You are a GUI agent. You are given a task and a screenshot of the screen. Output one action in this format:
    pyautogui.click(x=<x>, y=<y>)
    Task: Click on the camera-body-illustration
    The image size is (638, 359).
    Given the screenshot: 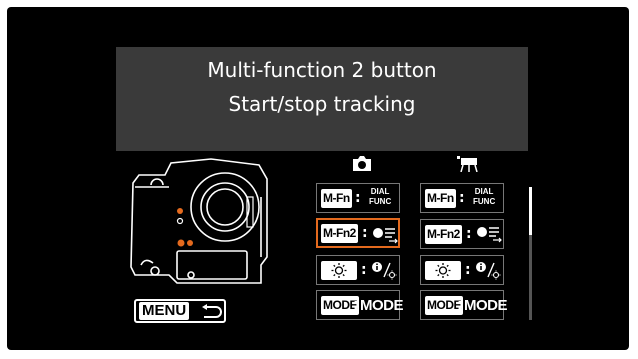 What is the action you would take?
    pyautogui.click(x=199, y=221)
    